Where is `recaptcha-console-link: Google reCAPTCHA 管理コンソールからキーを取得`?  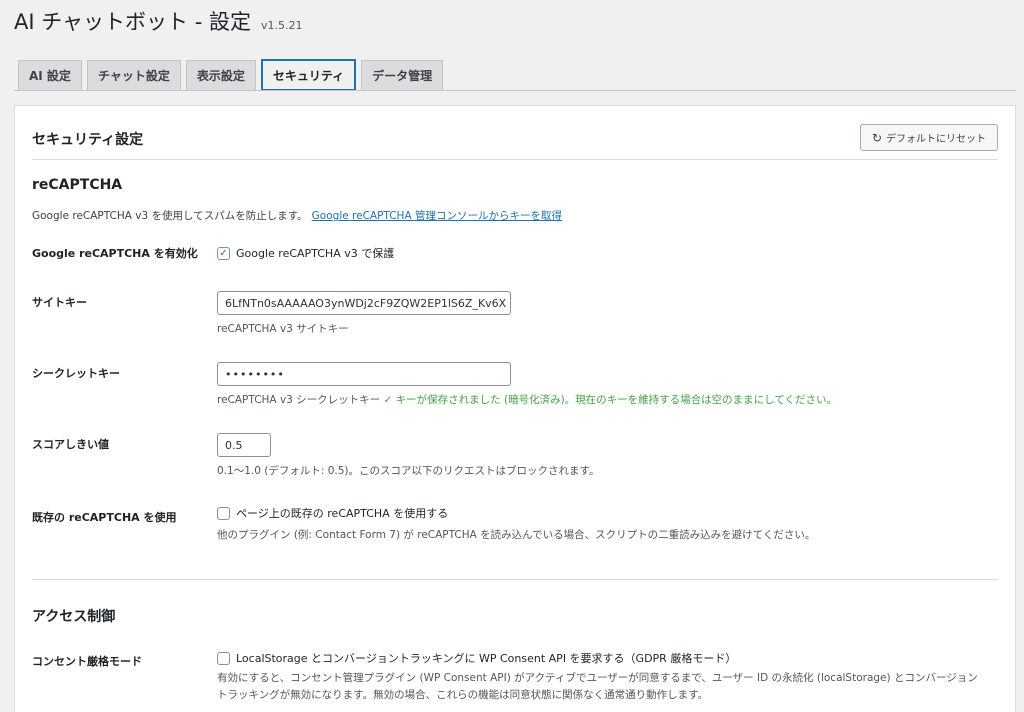
recaptcha-console-link: Google reCAPTCHA 管理コンソールからキーを取得 is located at coordinates (437, 216).